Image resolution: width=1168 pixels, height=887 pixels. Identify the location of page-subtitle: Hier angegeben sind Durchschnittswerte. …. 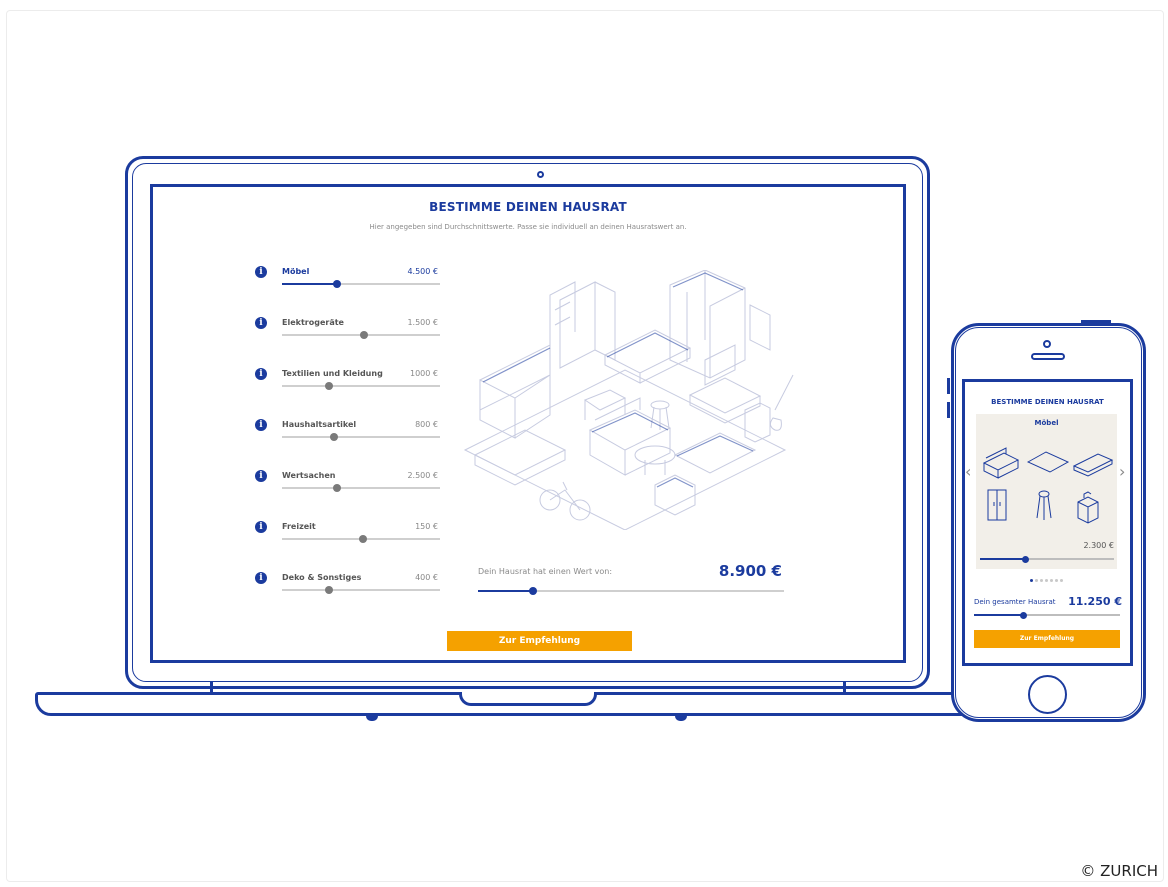
(528, 227).